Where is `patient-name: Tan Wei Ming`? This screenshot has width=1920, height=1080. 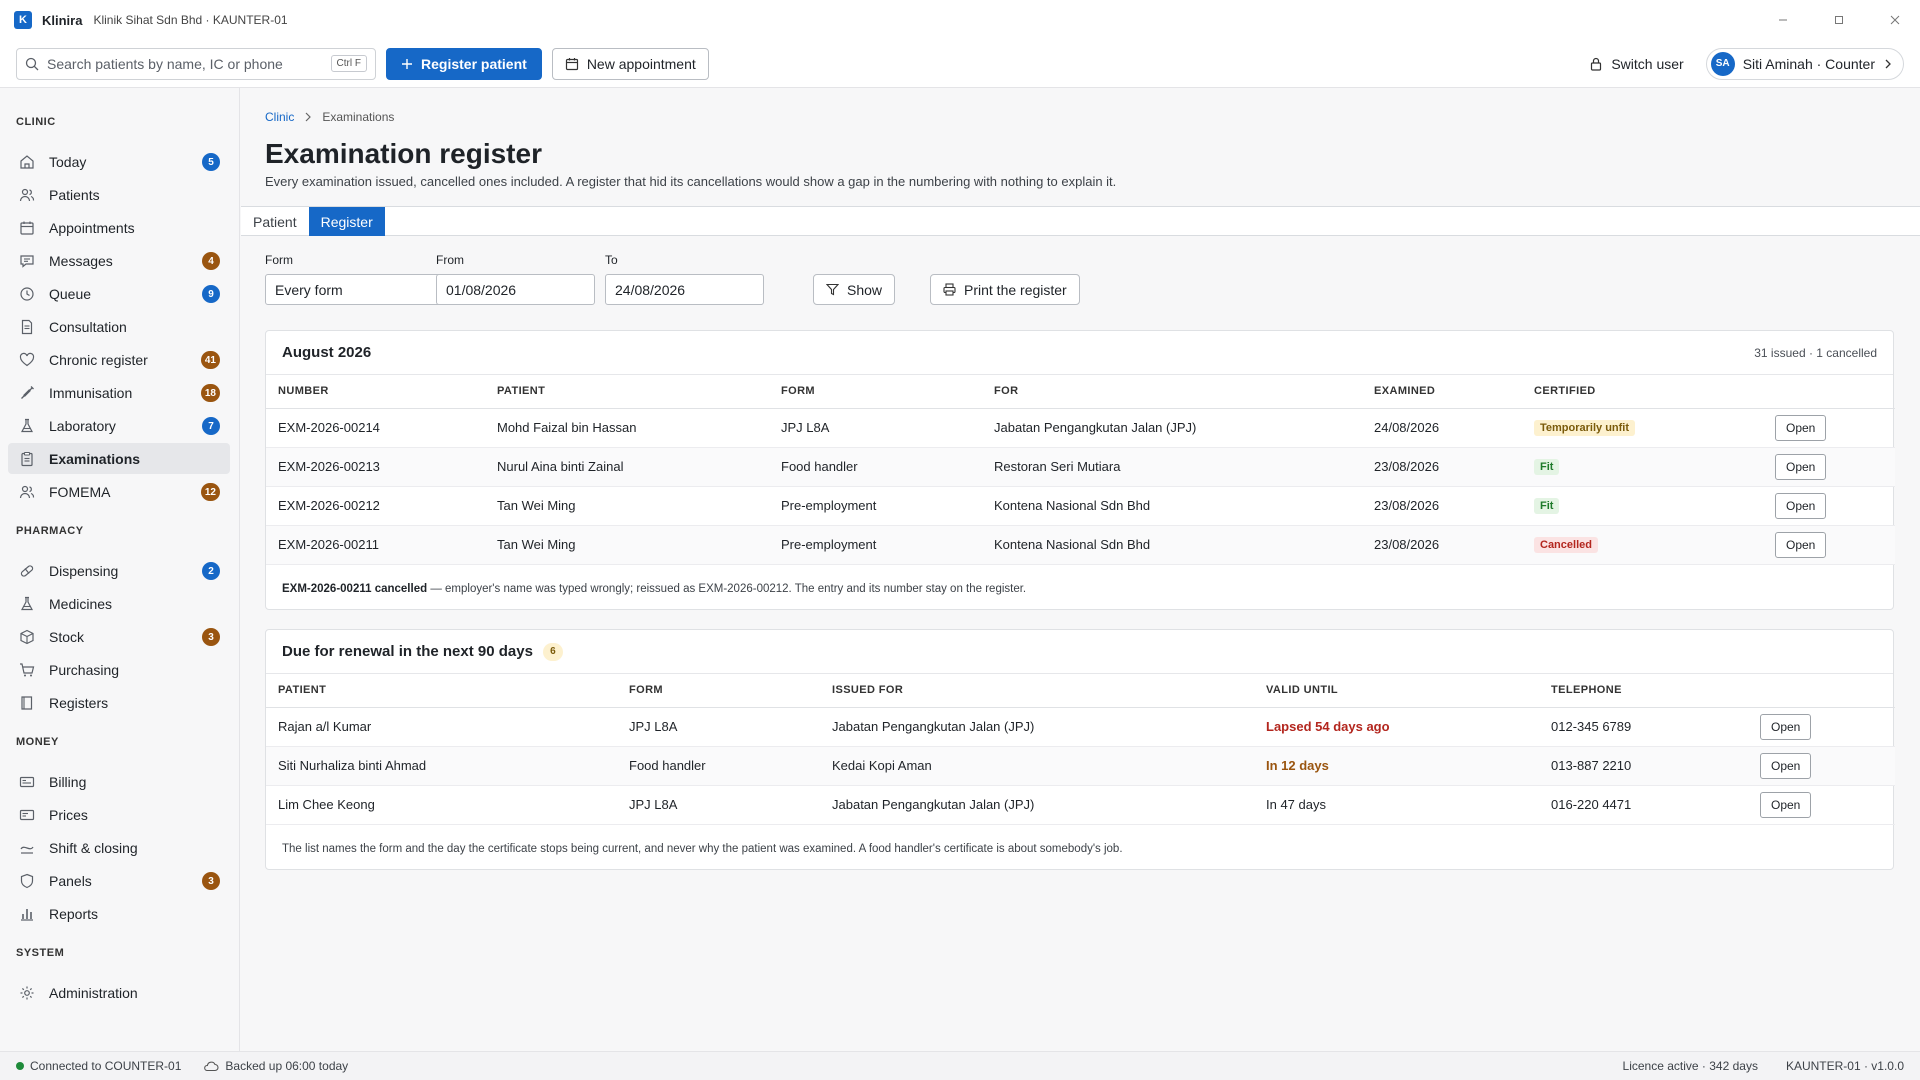 patient-name: Tan Wei Ming is located at coordinates (627, 545).